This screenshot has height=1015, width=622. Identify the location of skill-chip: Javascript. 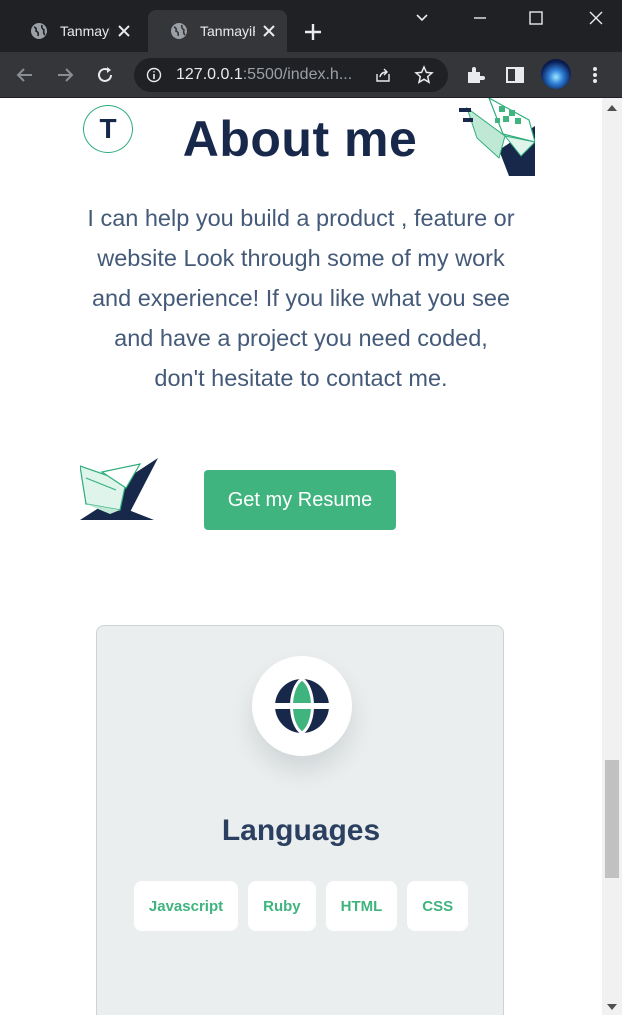
(186, 906).